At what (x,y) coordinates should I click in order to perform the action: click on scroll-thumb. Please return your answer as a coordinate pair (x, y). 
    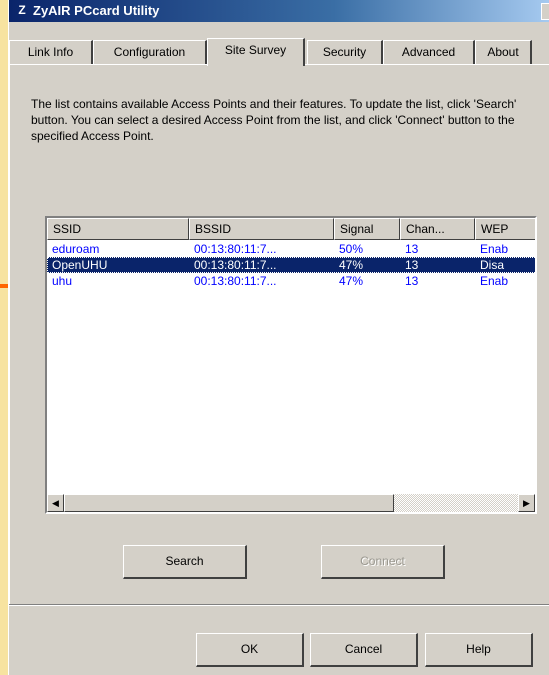
    Looking at the image, I should click on (229, 503).